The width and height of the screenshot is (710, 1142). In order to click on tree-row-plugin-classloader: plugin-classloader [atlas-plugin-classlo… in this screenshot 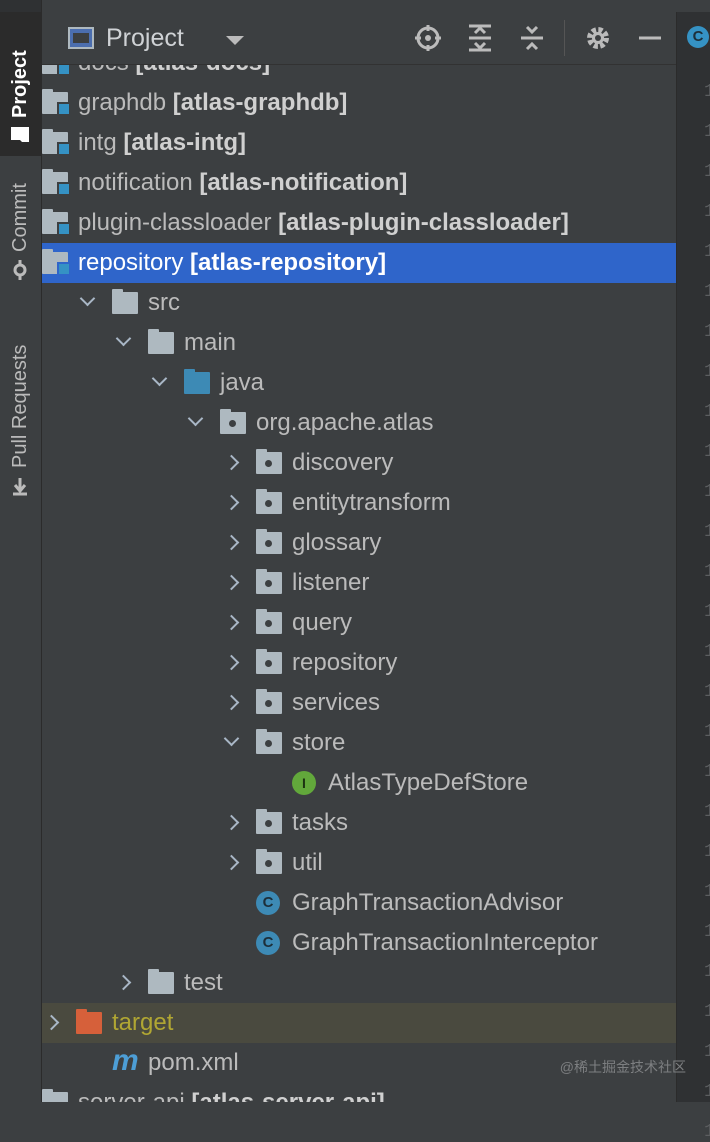, I will do `click(359, 223)`.